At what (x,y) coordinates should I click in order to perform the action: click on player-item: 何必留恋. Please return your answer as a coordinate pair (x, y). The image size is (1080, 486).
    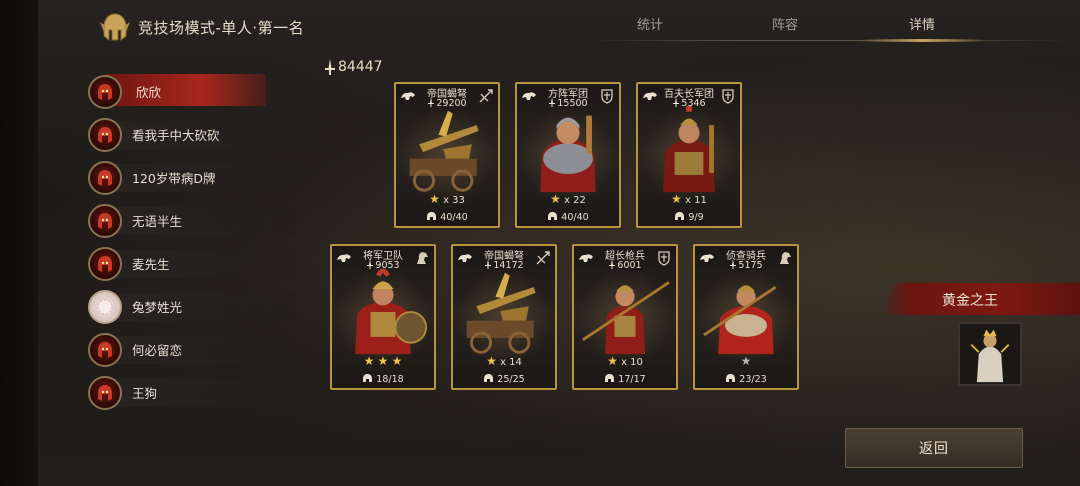
    Looking at the image, I should click on (192, 349).